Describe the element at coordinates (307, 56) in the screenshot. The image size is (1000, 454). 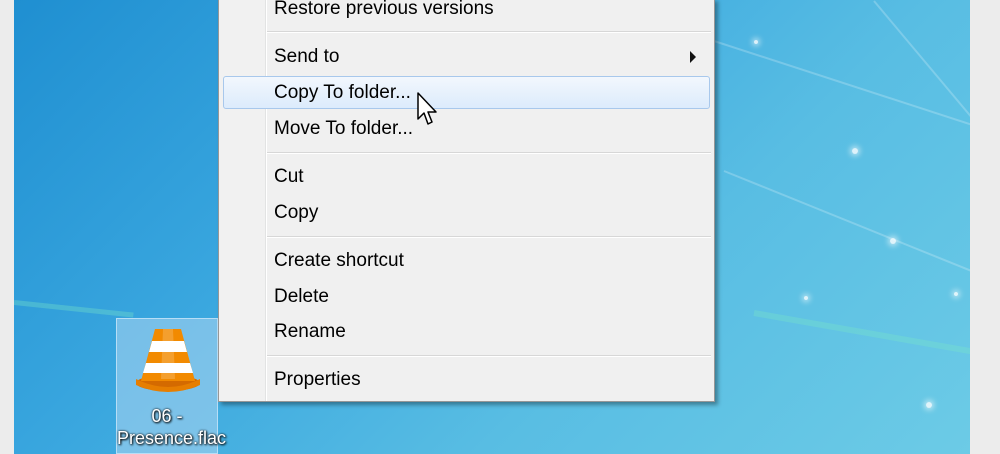
I see `menu-item-label: Send to` at that location.